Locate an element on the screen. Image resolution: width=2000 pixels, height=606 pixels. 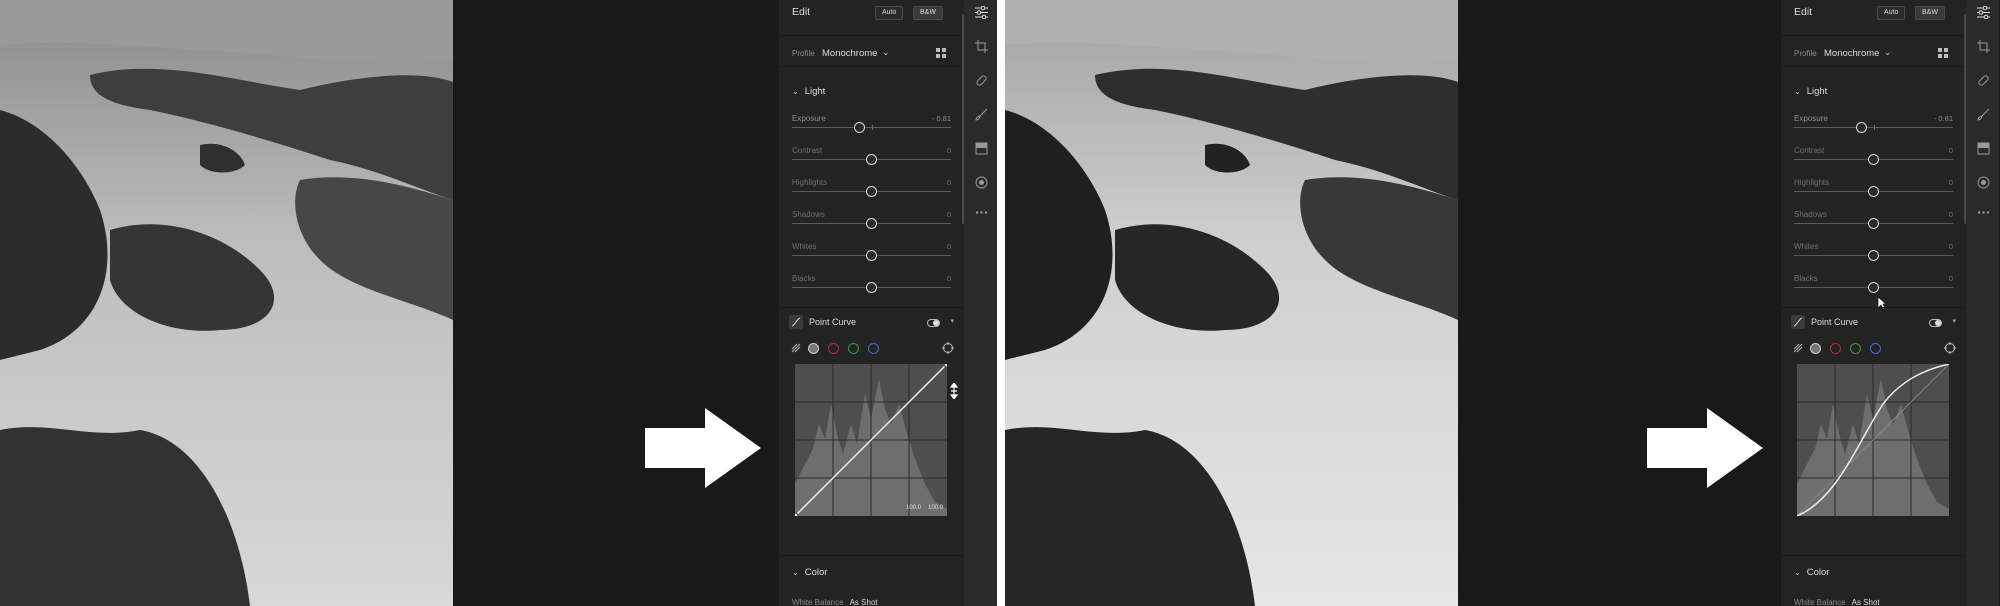
curve-label-right: 100.0 is located at coordinates (936, 508).